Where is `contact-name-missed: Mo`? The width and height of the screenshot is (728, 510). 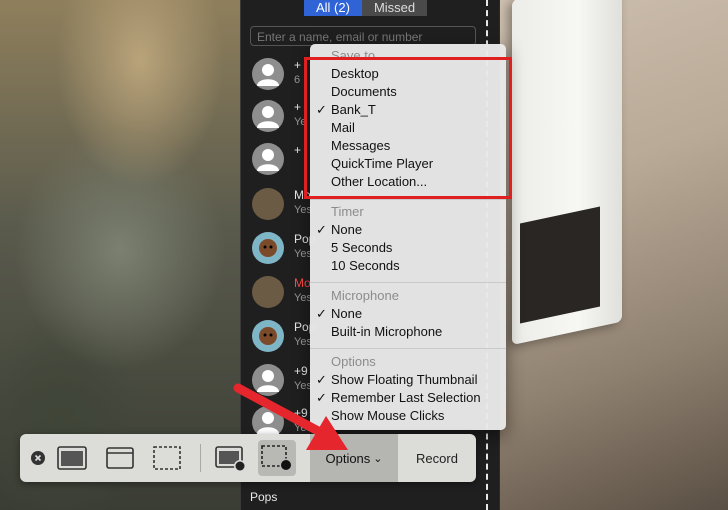
contact-name-missed: Mo is located at coordinates (302, 283).